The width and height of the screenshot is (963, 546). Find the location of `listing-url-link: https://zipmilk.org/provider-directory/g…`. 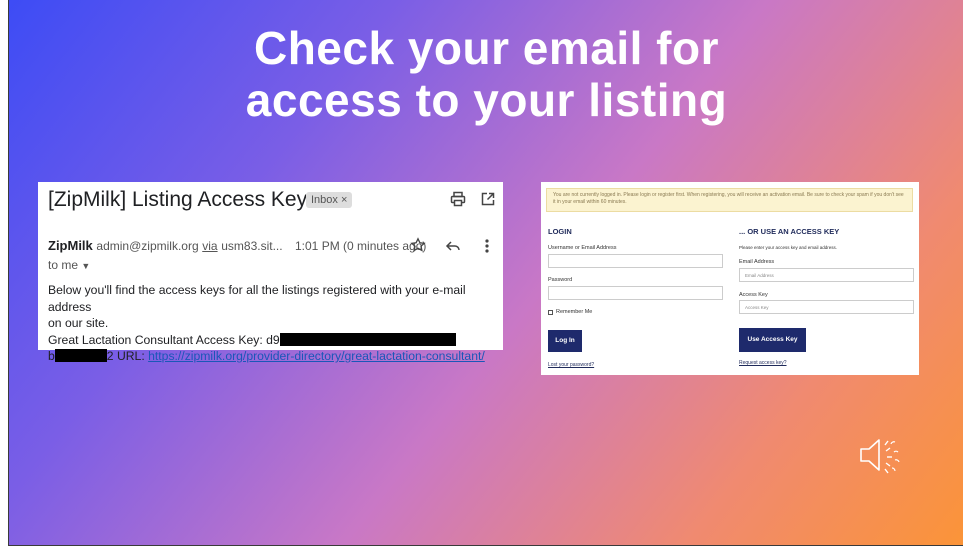

listing-url-link: https://zipmilk.org/provider-directory/g… is located at coordinates (316, 356).